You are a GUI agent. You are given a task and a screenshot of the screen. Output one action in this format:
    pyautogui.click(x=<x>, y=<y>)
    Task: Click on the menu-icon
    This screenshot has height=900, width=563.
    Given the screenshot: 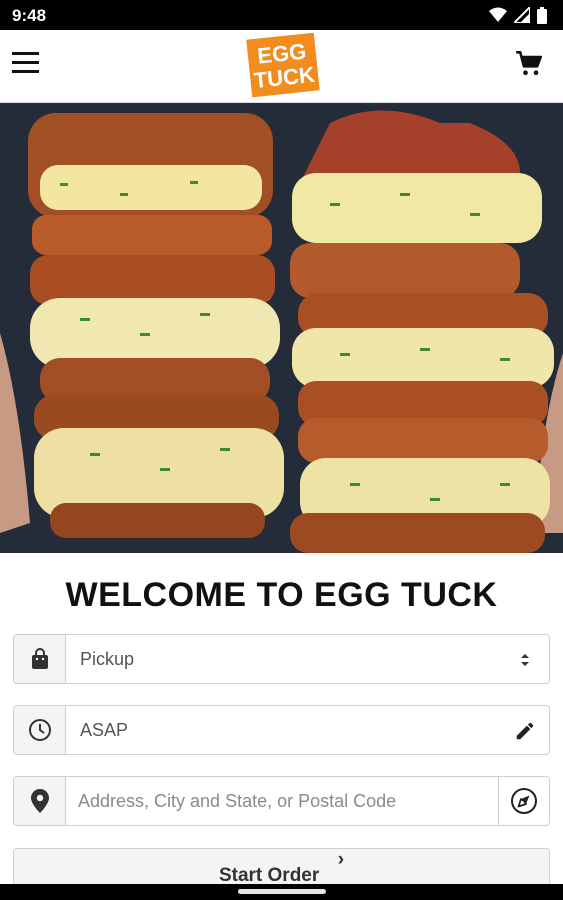 What is the action you would take?
    pyautogui.click(x=25, y=64)
    